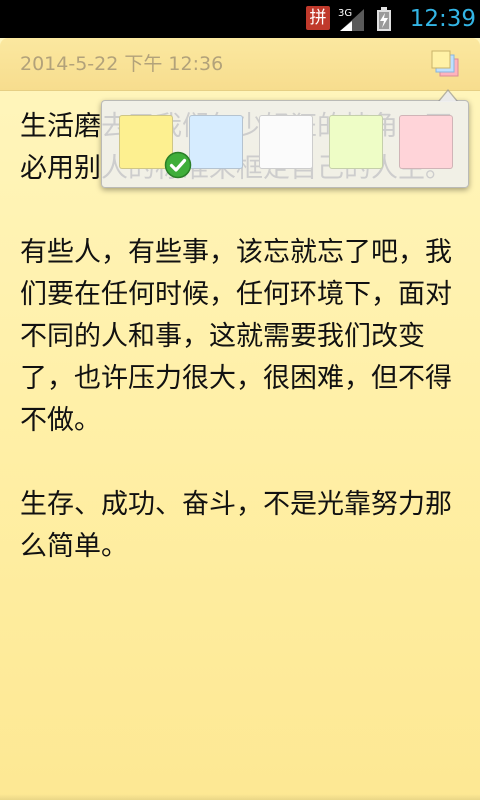 The image size is (480, 800). What do you see at coordinates (384, 19) in the screenshot?
I see `battery-charging-icon` at bounding box center [384, 19].